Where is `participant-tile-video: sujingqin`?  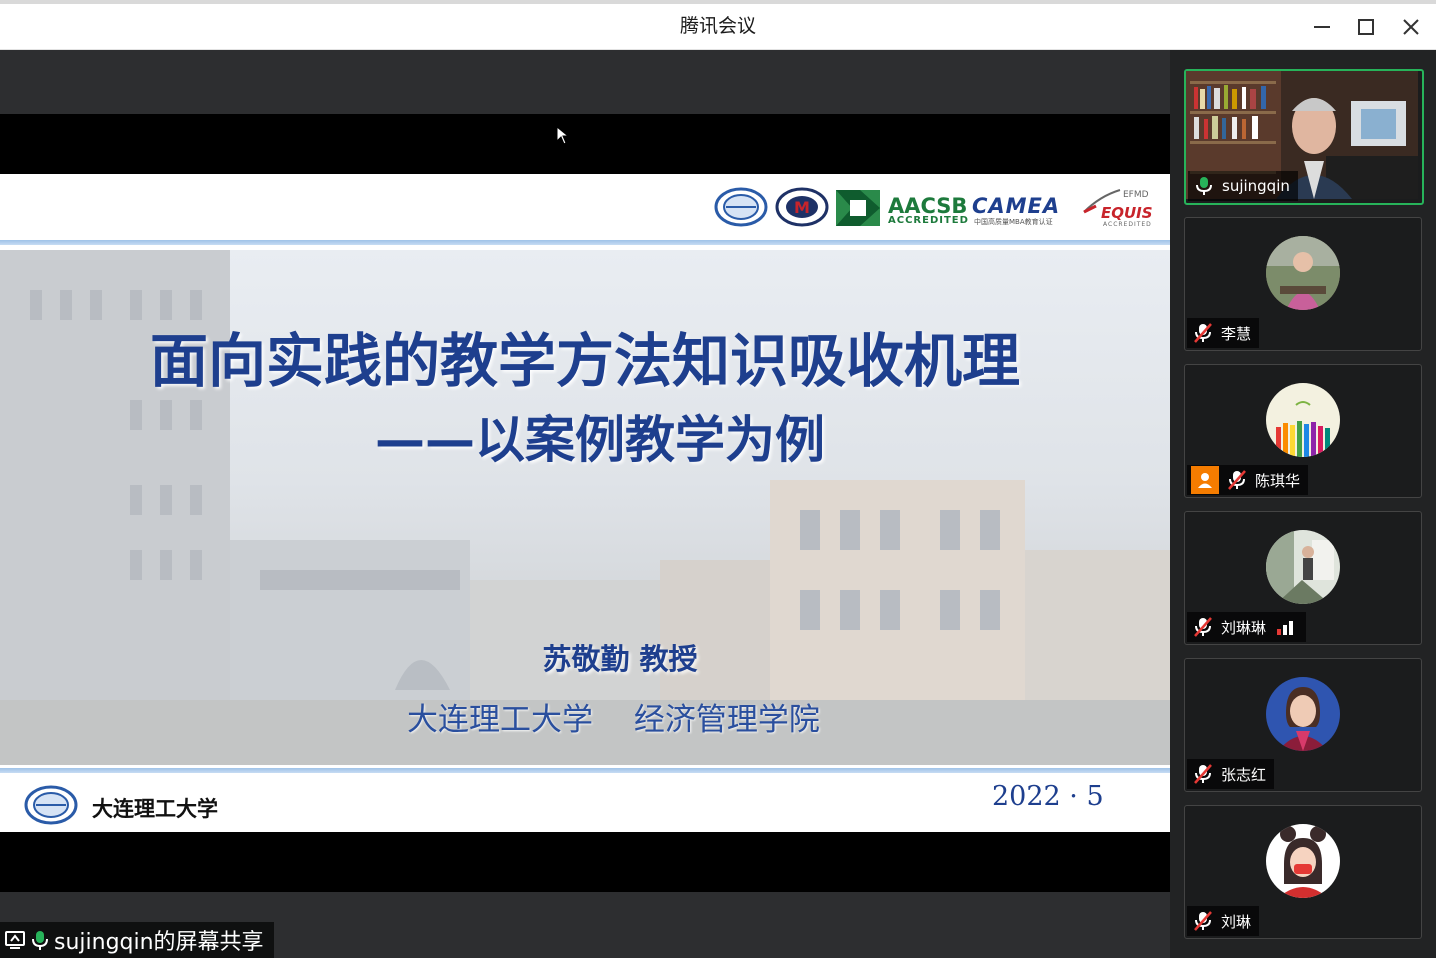
participant-tile-video: sujingqin is located at coordinates (1304, 137).